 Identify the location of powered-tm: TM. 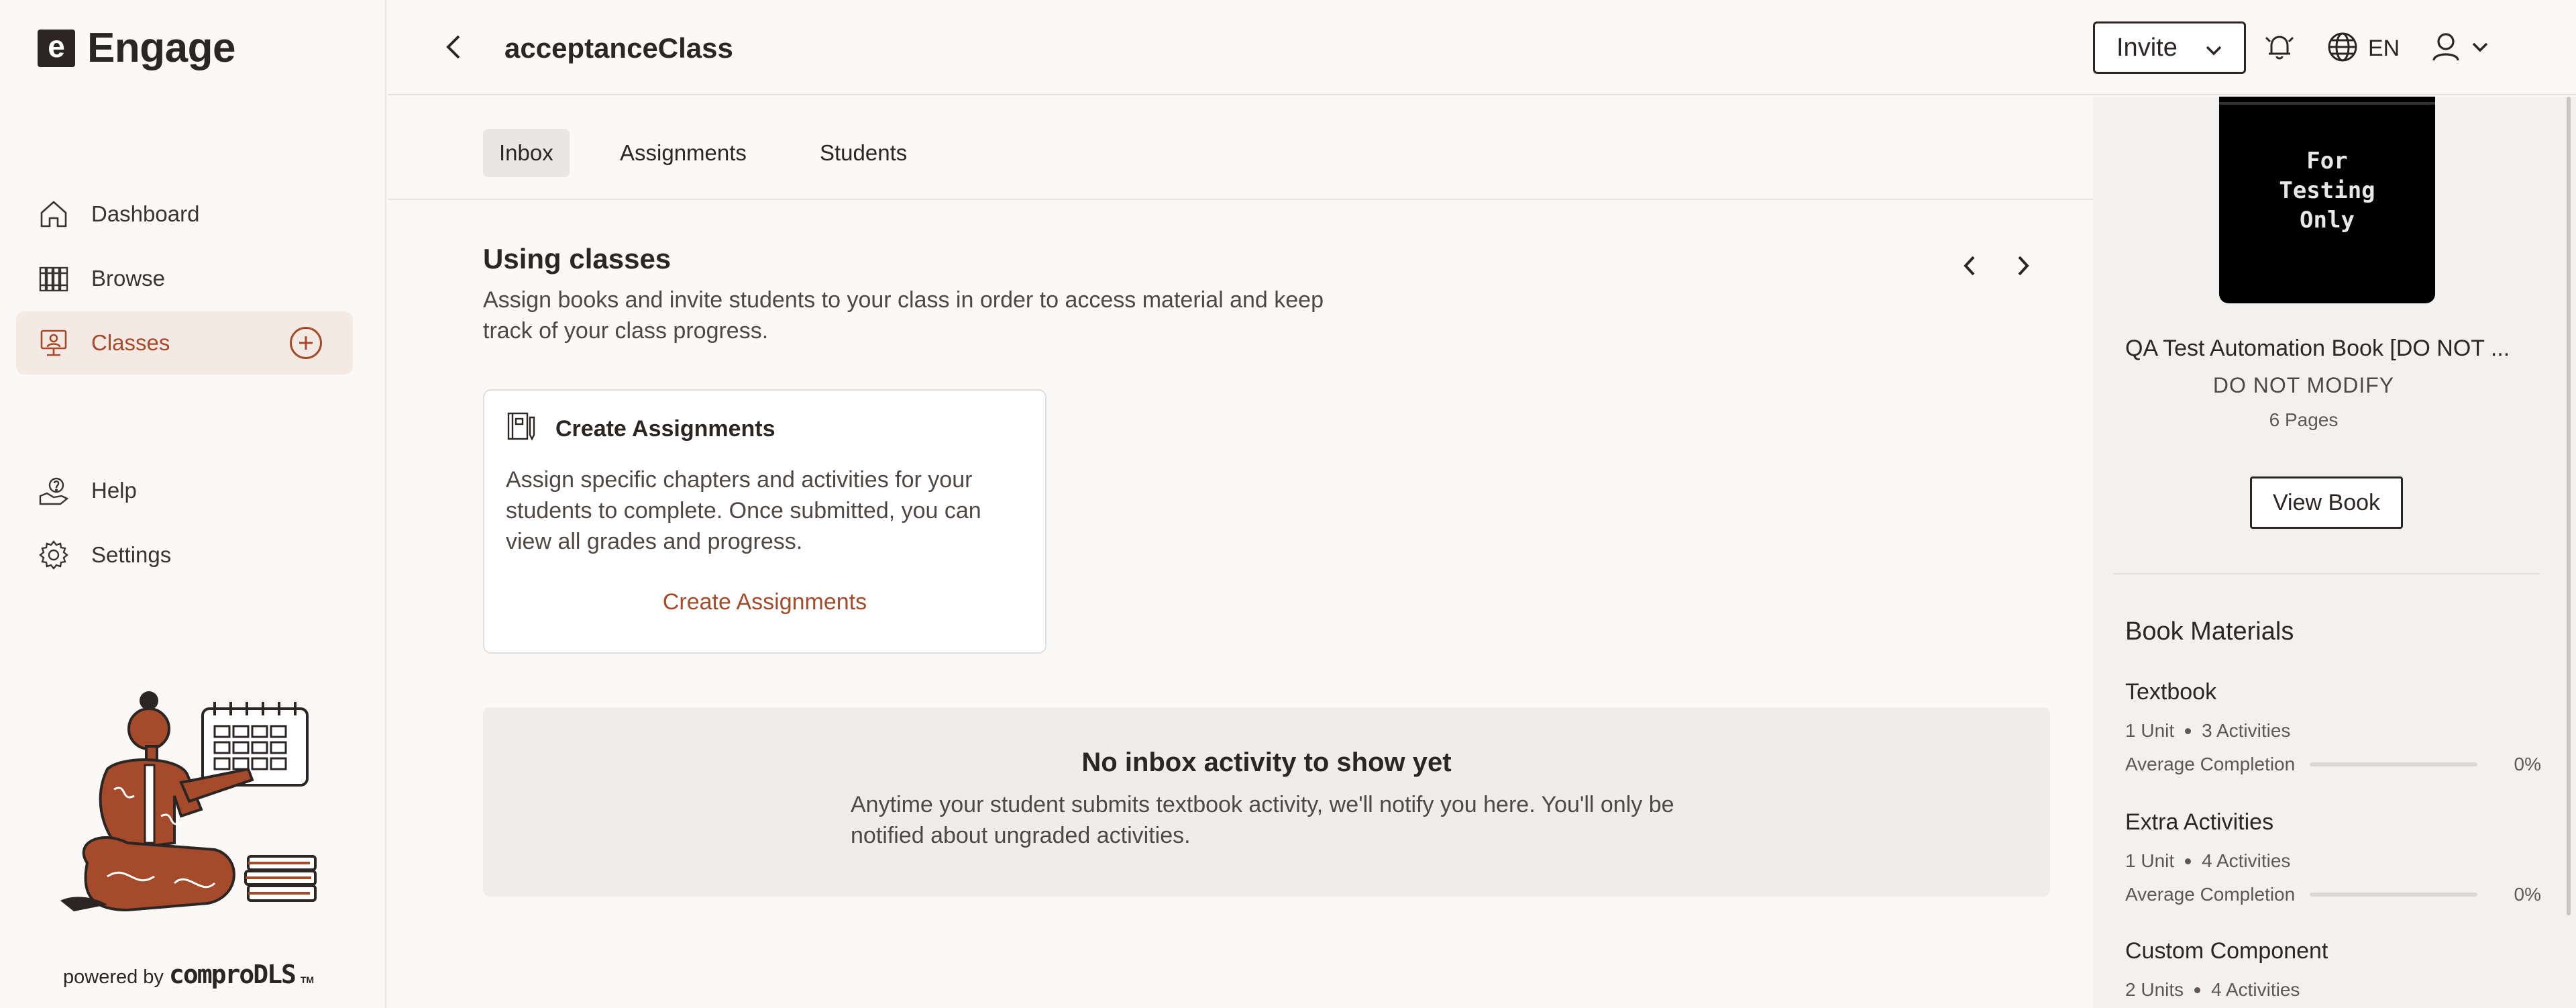
(307, 979).